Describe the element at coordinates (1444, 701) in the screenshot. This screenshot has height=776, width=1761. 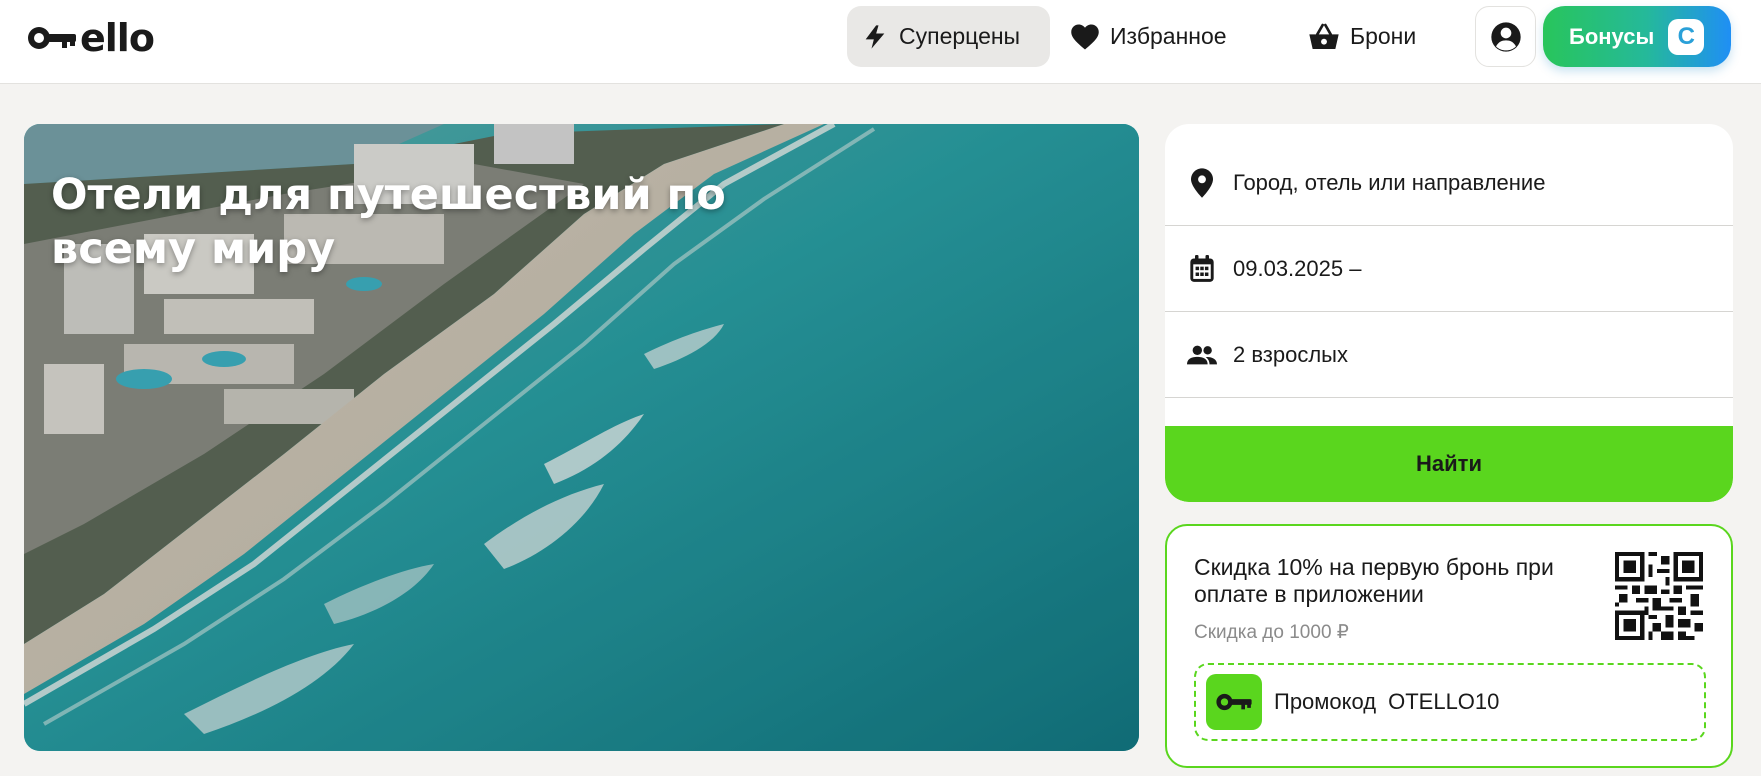
I see `promo-code-value: OTELLO10` at that location.